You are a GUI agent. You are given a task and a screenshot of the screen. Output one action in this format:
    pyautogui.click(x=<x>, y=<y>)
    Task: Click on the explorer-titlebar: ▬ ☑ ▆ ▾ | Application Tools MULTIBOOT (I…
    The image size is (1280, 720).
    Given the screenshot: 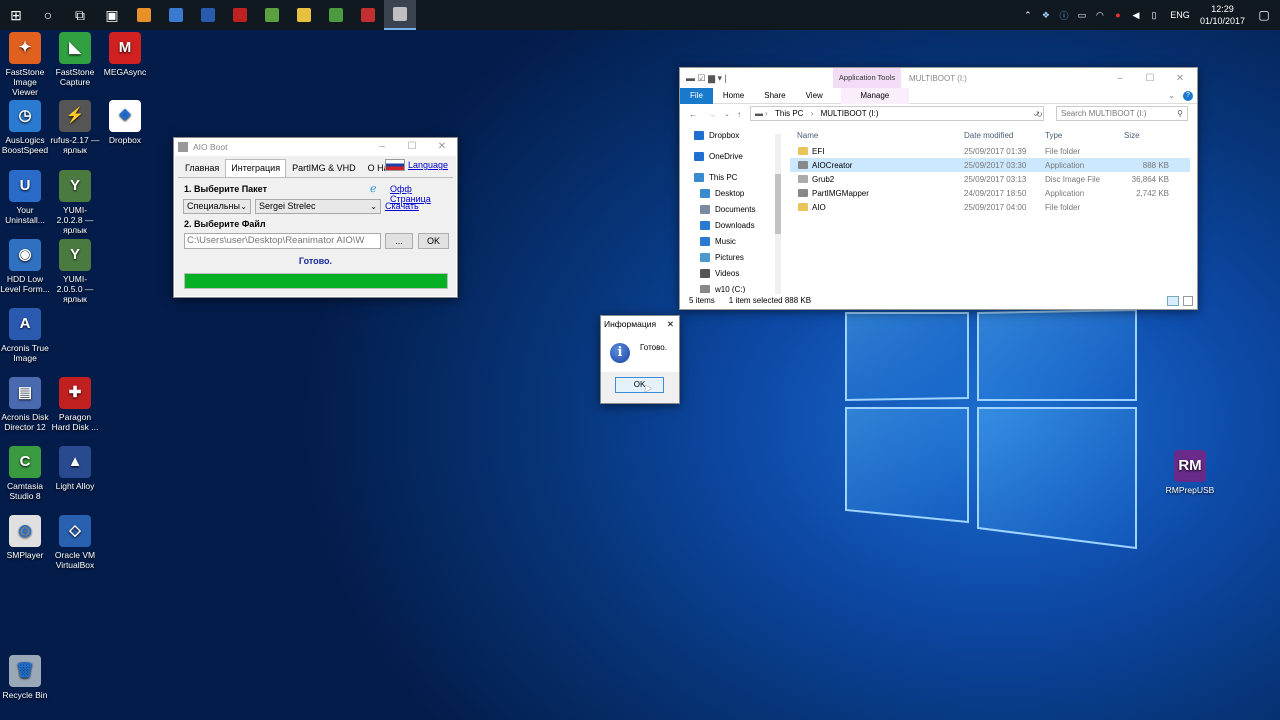 What is the action you would take?
    pyautogui.click(x=938, y=78)
    